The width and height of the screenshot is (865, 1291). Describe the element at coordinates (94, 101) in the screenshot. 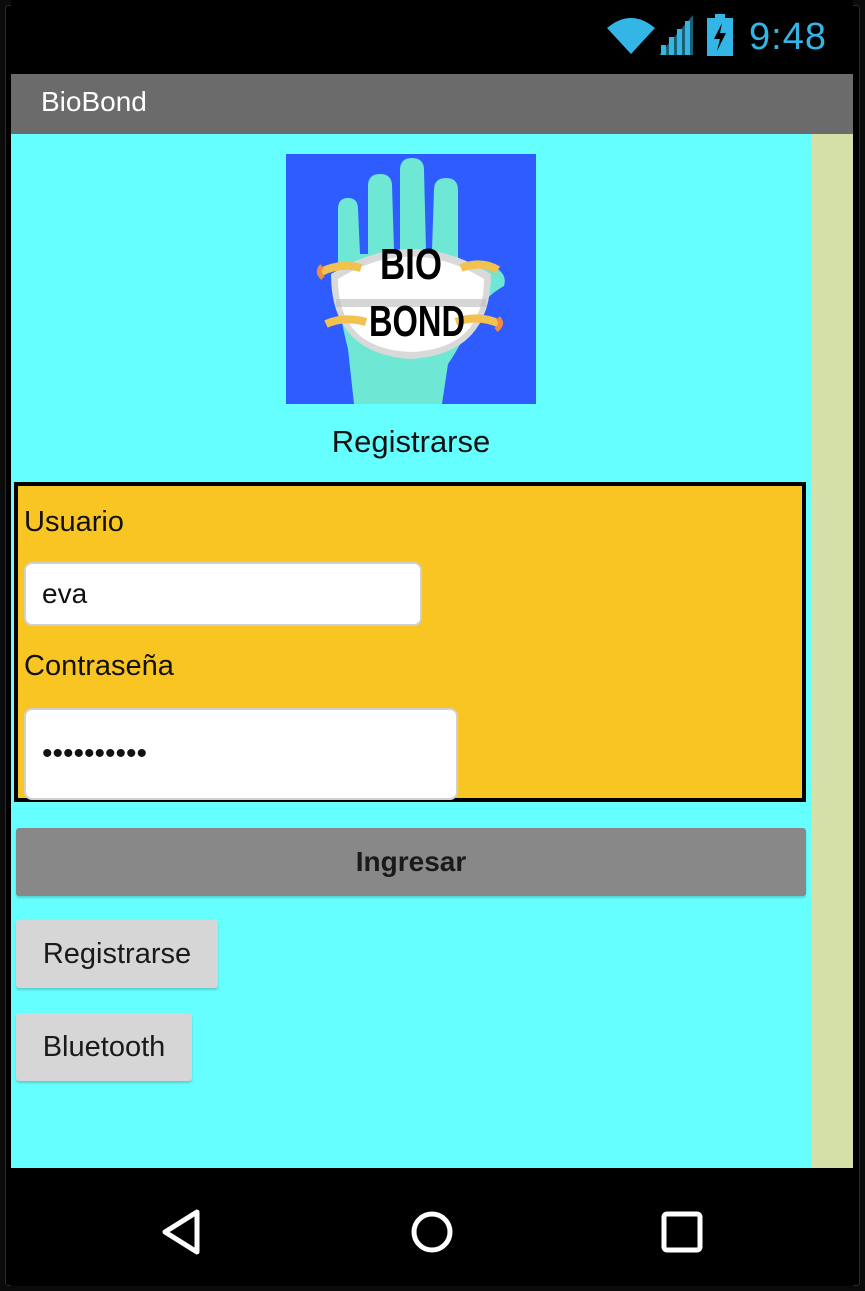

I see `app-title: BioBond` at that location.